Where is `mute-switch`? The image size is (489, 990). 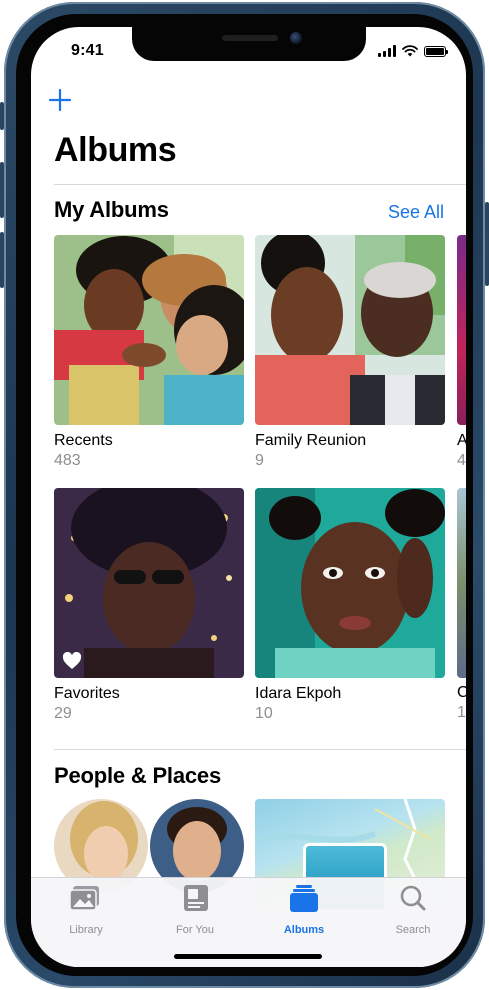 mute-switch is located at coordinates (2, 116).